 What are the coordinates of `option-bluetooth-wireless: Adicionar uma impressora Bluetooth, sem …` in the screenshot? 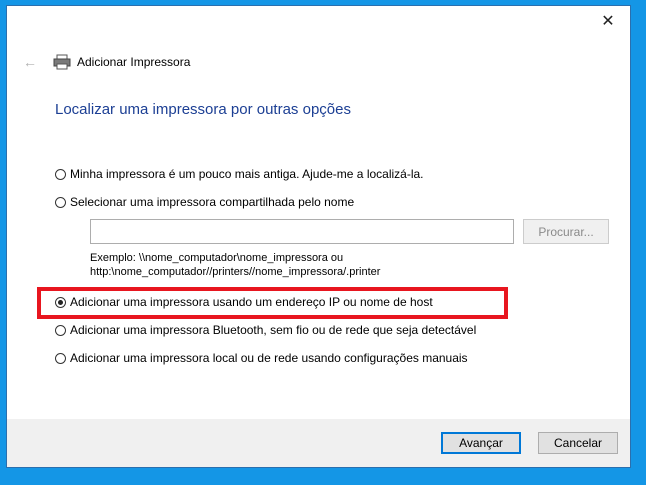 It's located at (265, 330).